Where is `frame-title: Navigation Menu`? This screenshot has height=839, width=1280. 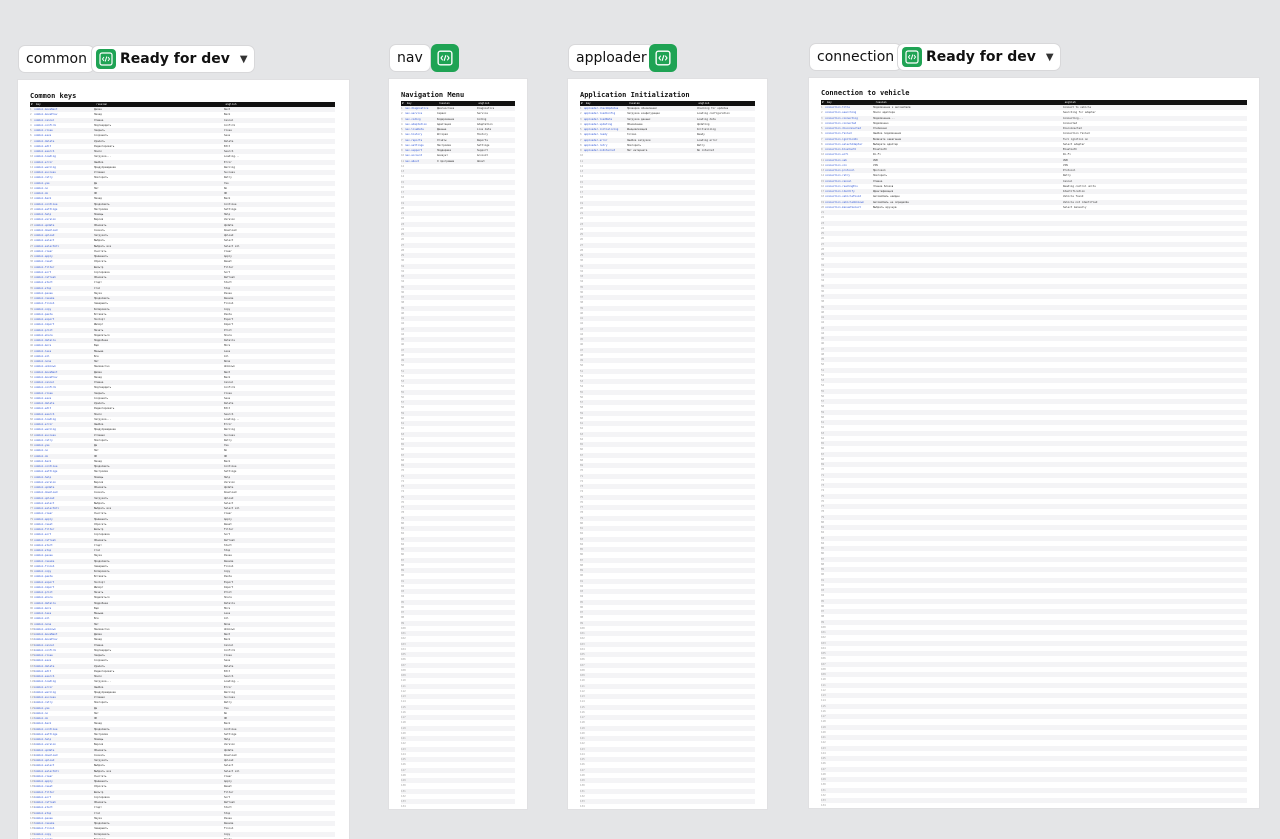
frame-title: Navigation Menu is located at coordinates (433, 95).